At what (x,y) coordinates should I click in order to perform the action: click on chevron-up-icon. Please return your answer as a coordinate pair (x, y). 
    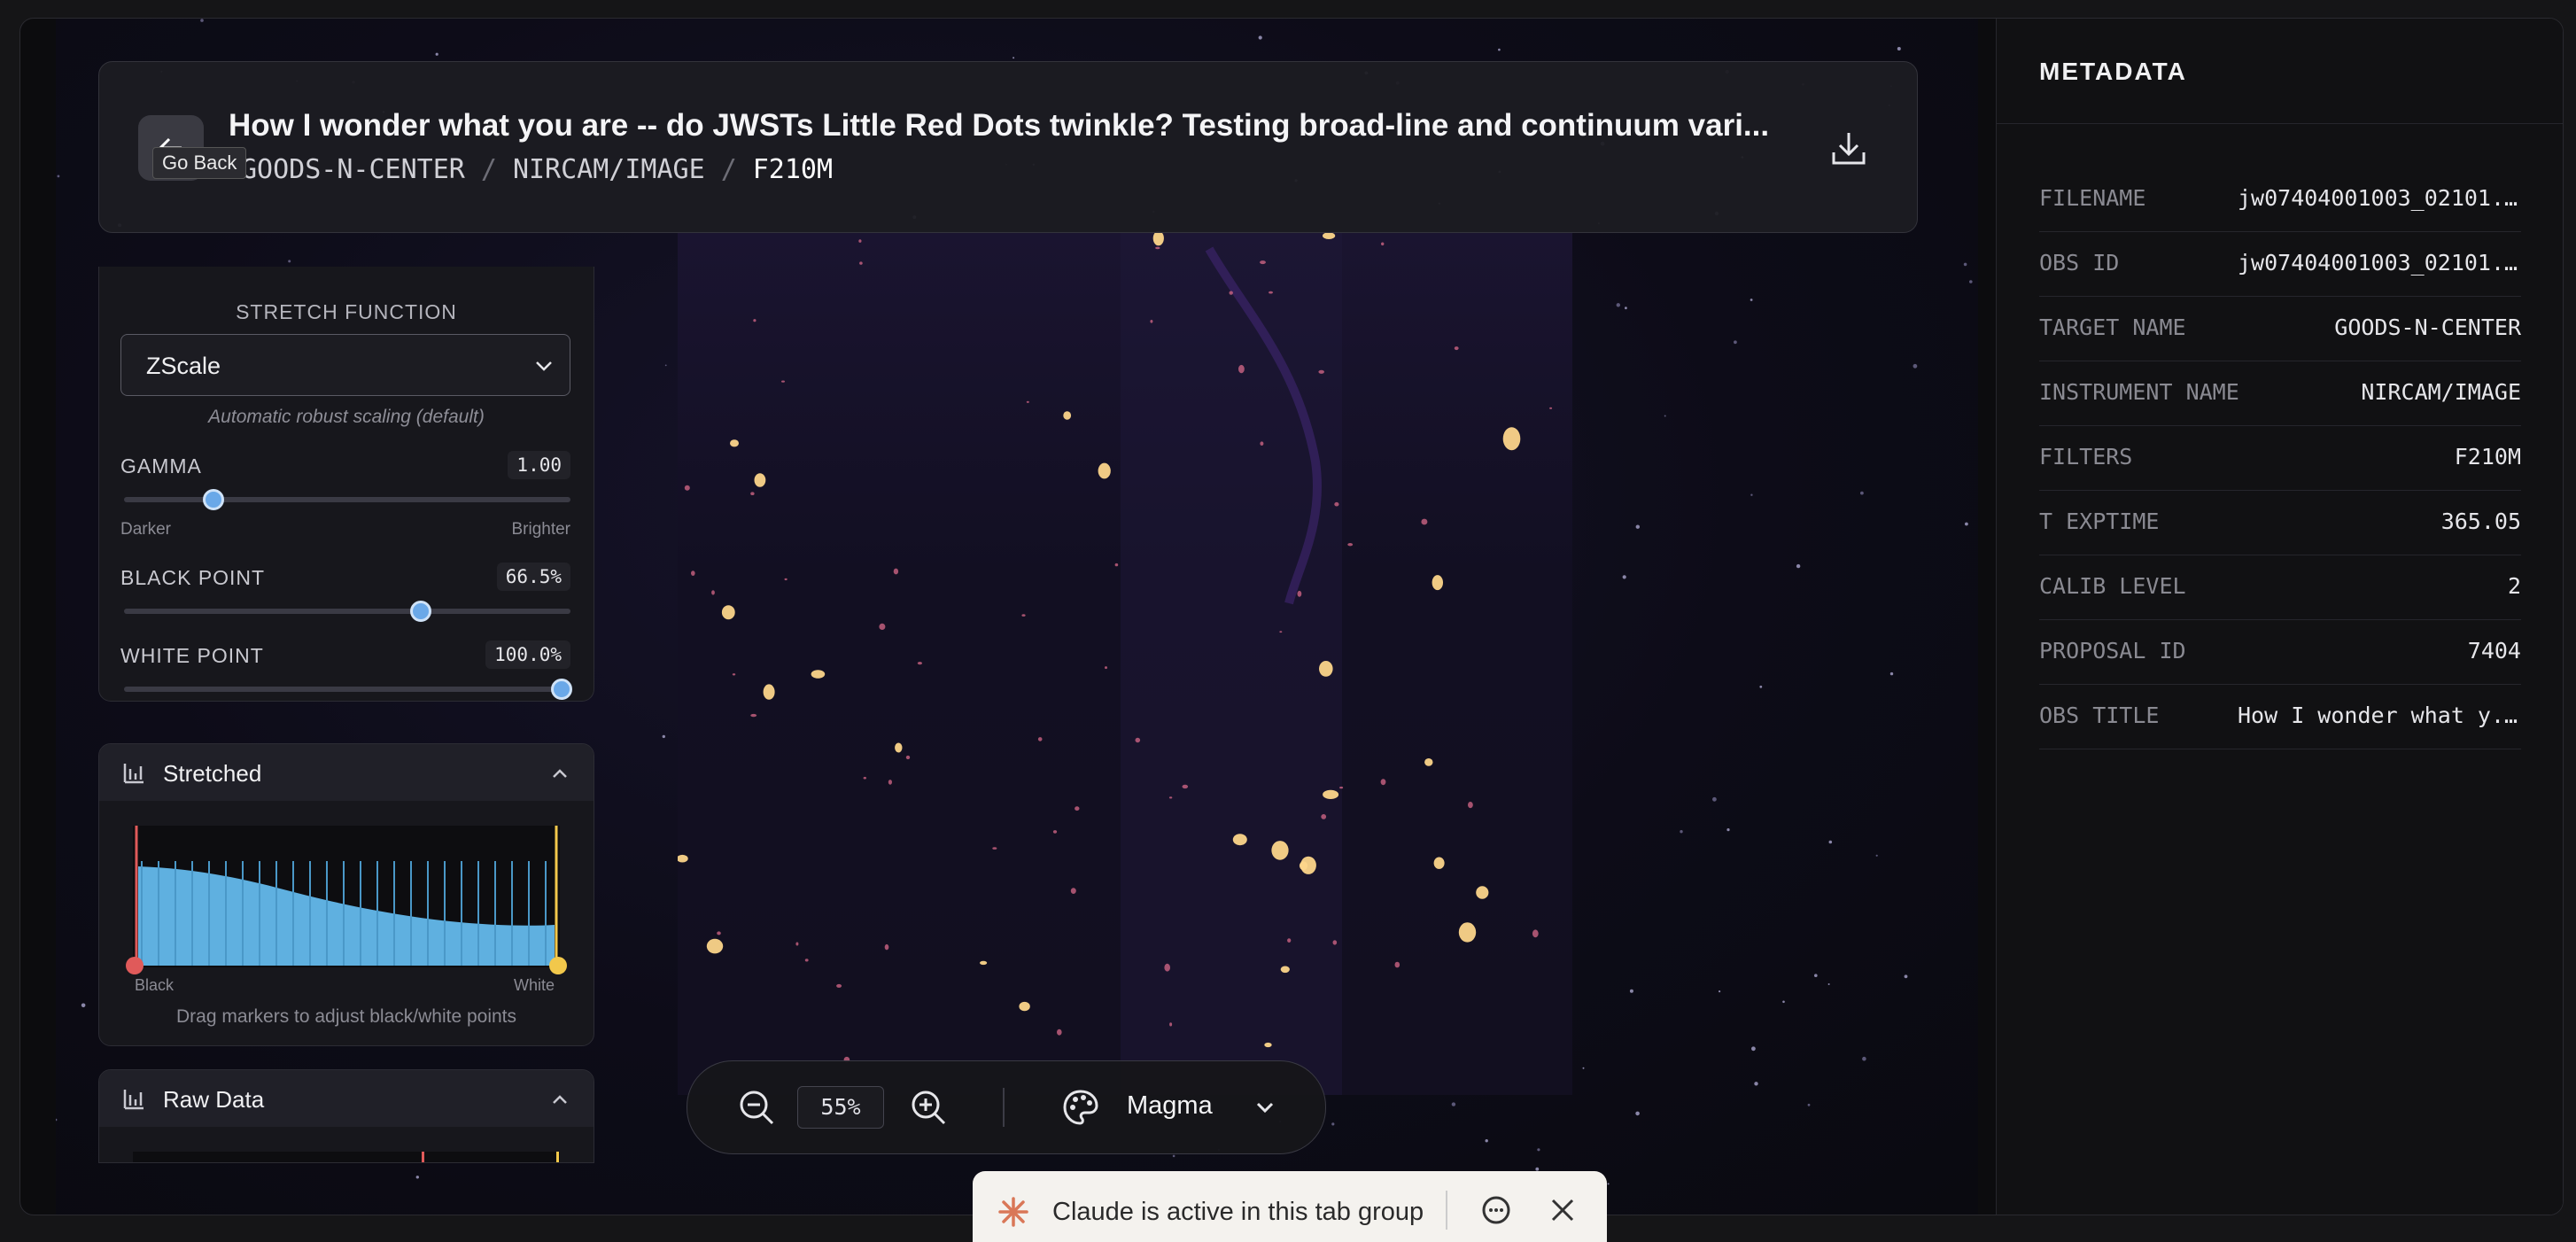
    Looking at the image, I should click on (560, 773).